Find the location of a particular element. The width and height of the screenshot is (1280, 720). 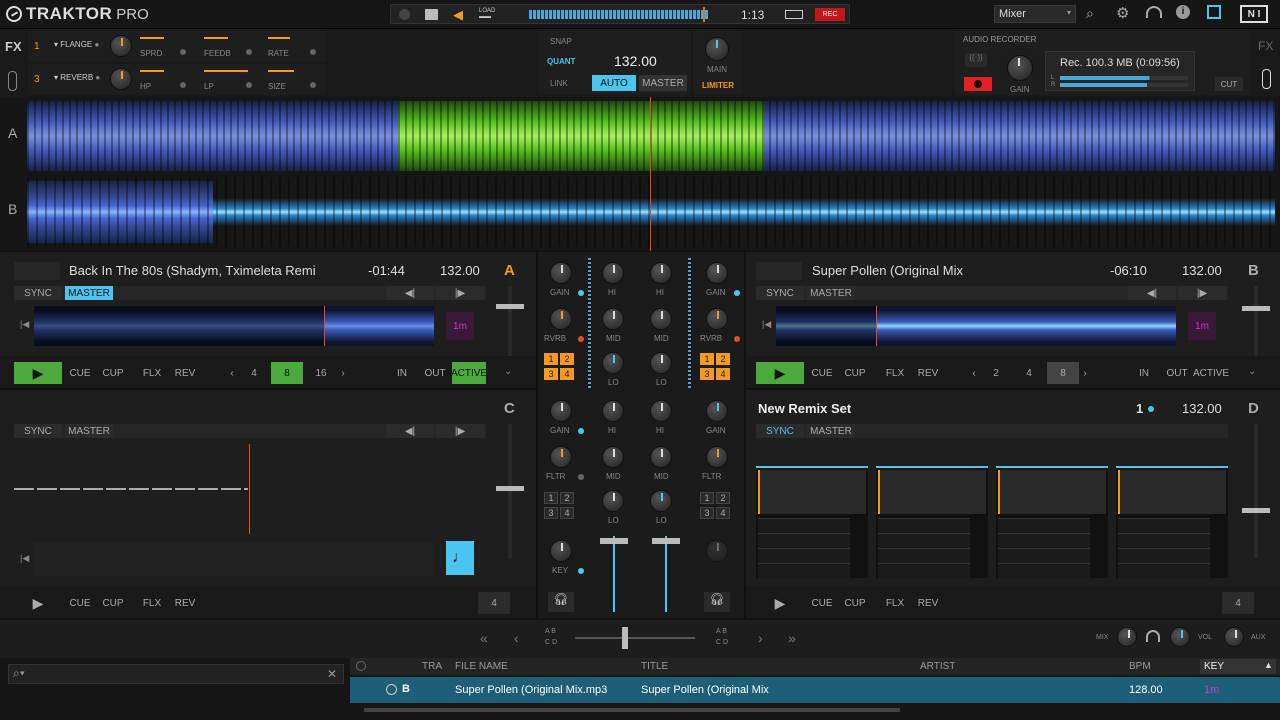

aux-knob is located at coordinates (1234, 637).